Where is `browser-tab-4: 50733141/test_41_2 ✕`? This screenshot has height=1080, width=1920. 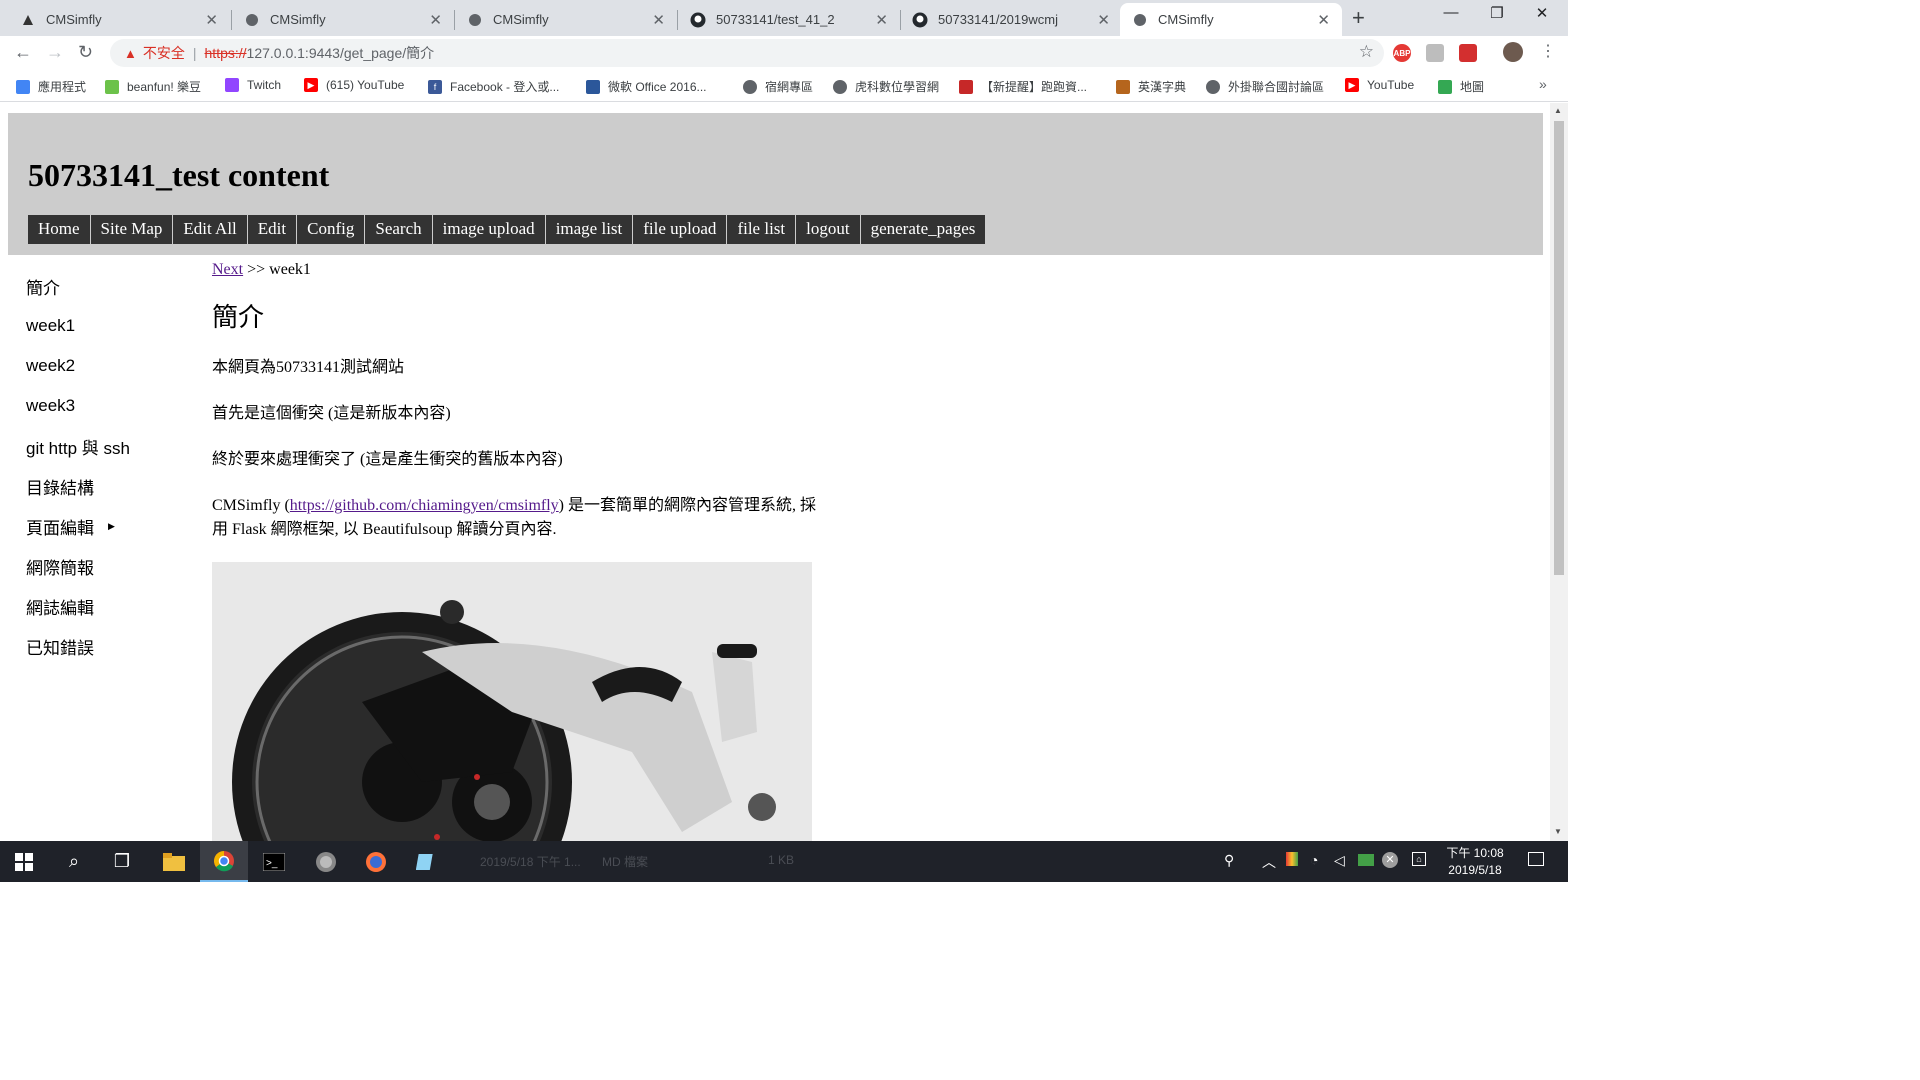
browser-tab-4: 50733141/test_41_2 ✕ is located at coordinates (789, 19).